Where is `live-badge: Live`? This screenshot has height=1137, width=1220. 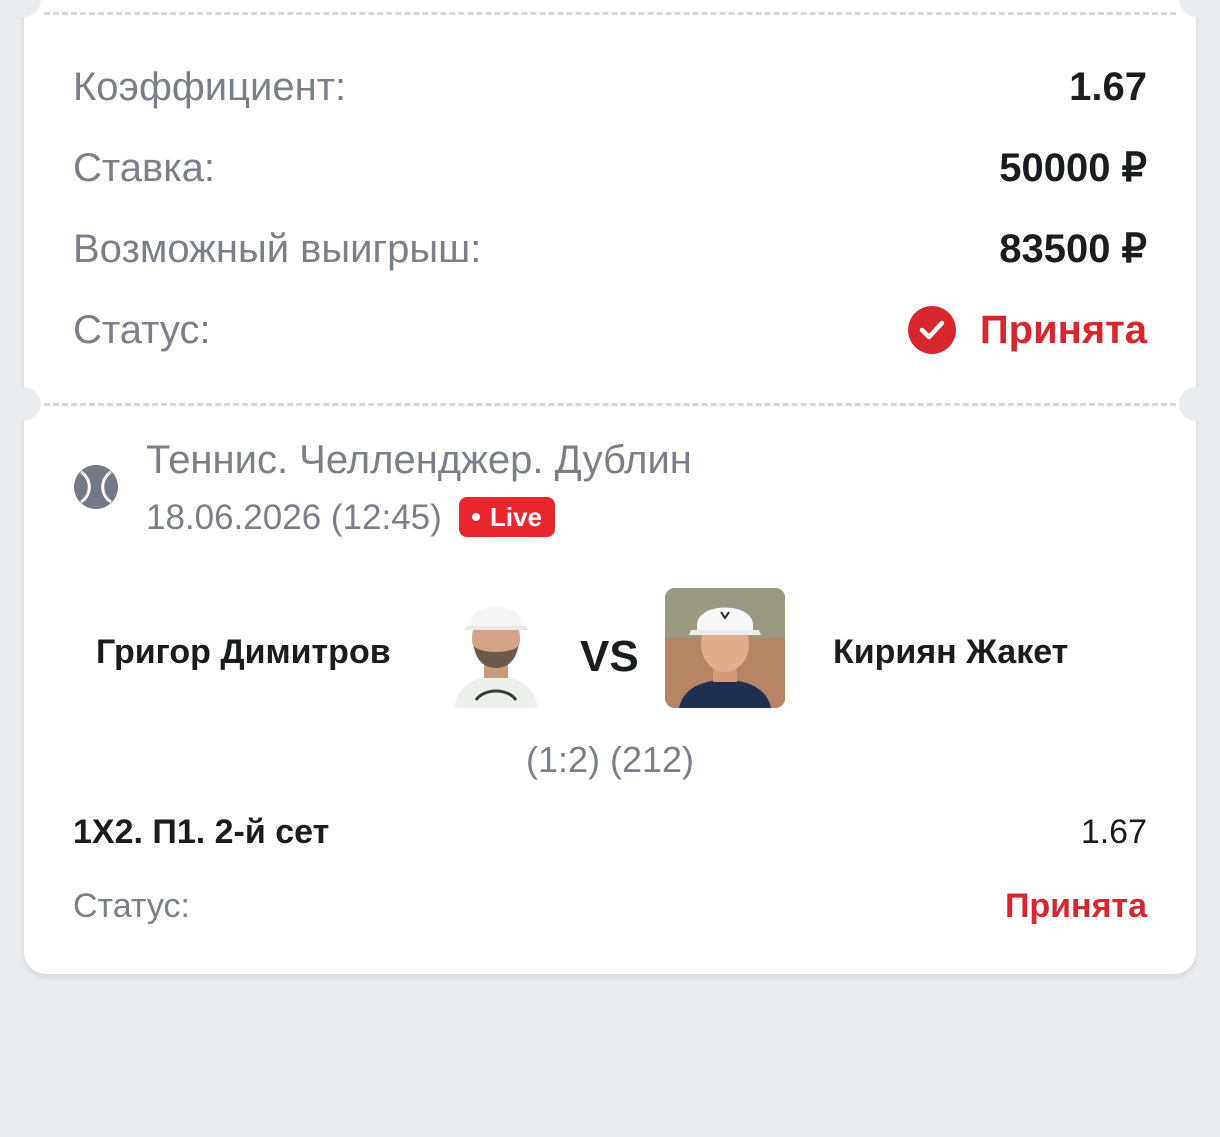 live-badge: Live is located at coordinates (507, 517).